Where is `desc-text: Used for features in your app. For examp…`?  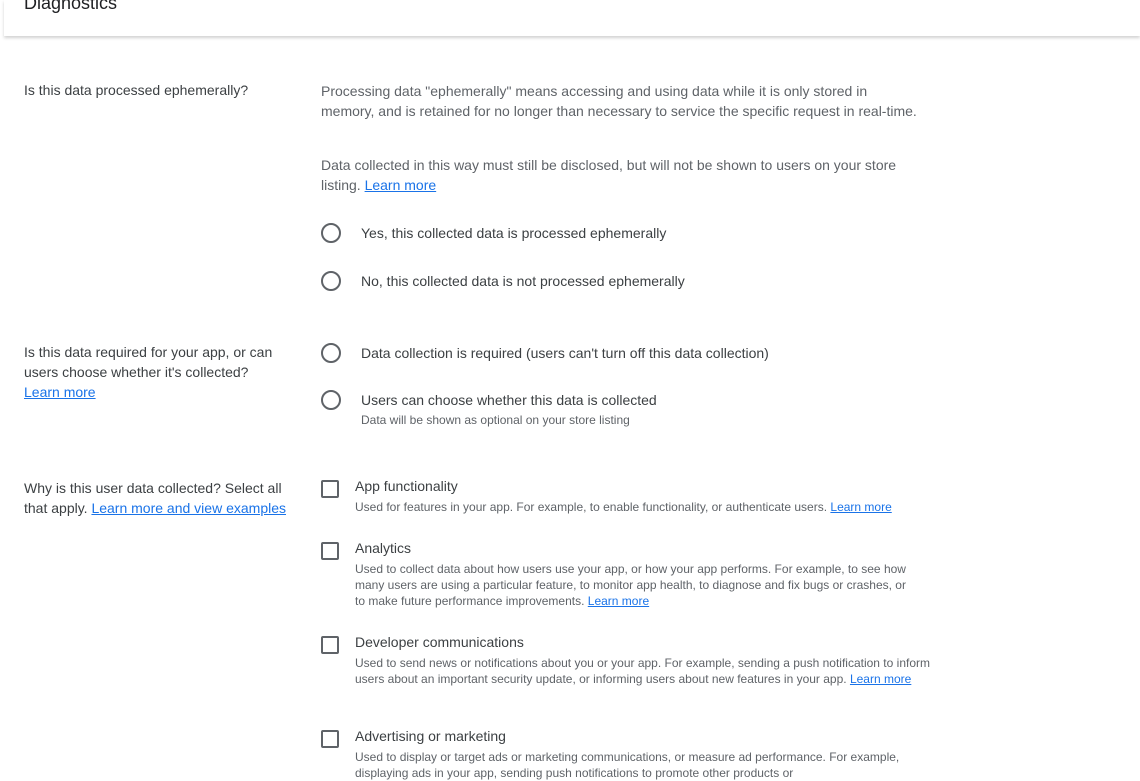
desc-text: Used for features in your app. For examp… is located at coordinates (591, 507).